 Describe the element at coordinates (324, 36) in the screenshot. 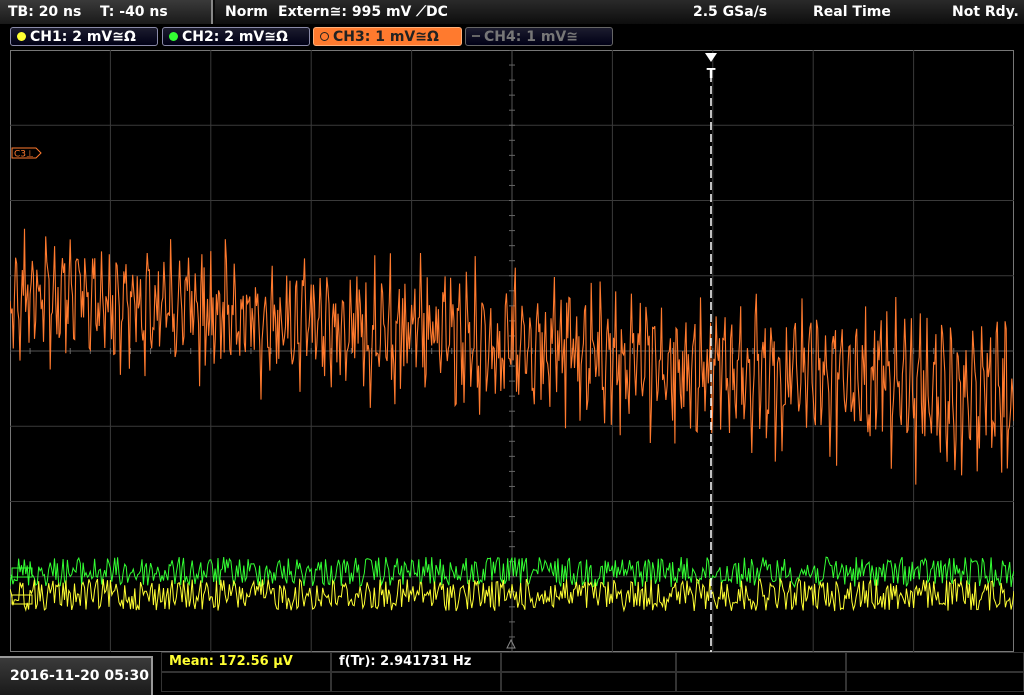

I see `channel-3-indicator-icon` at that location.